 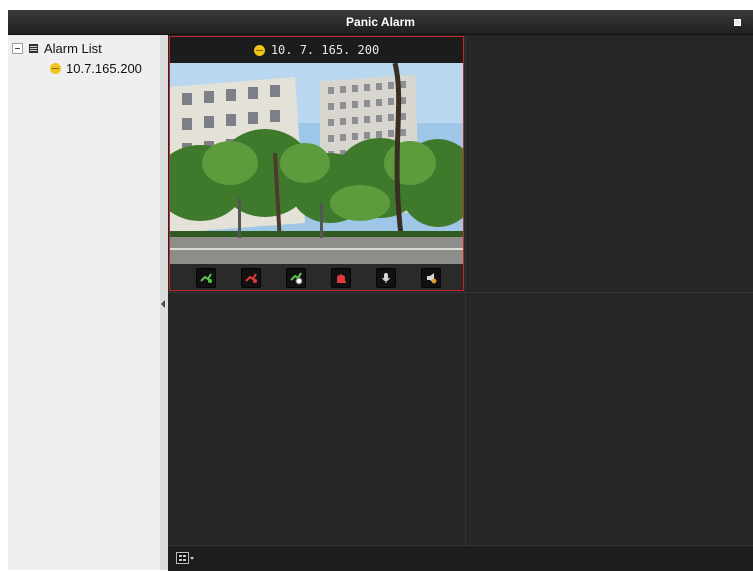 I want to click on panel-header: 10. 7. 165. 200, so click(x=316, y=50).